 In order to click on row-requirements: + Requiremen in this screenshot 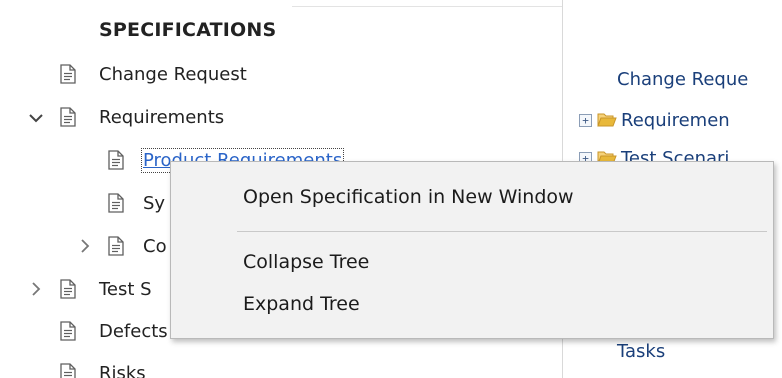, I will do `click(672, 120)`.